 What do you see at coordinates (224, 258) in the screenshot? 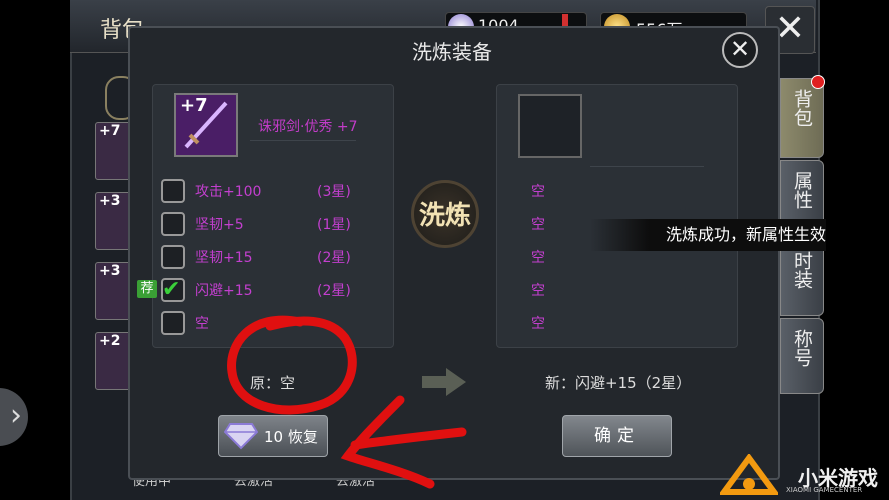
I see `attribute-text: 坚韧+15` at bounding box center [224, 258].